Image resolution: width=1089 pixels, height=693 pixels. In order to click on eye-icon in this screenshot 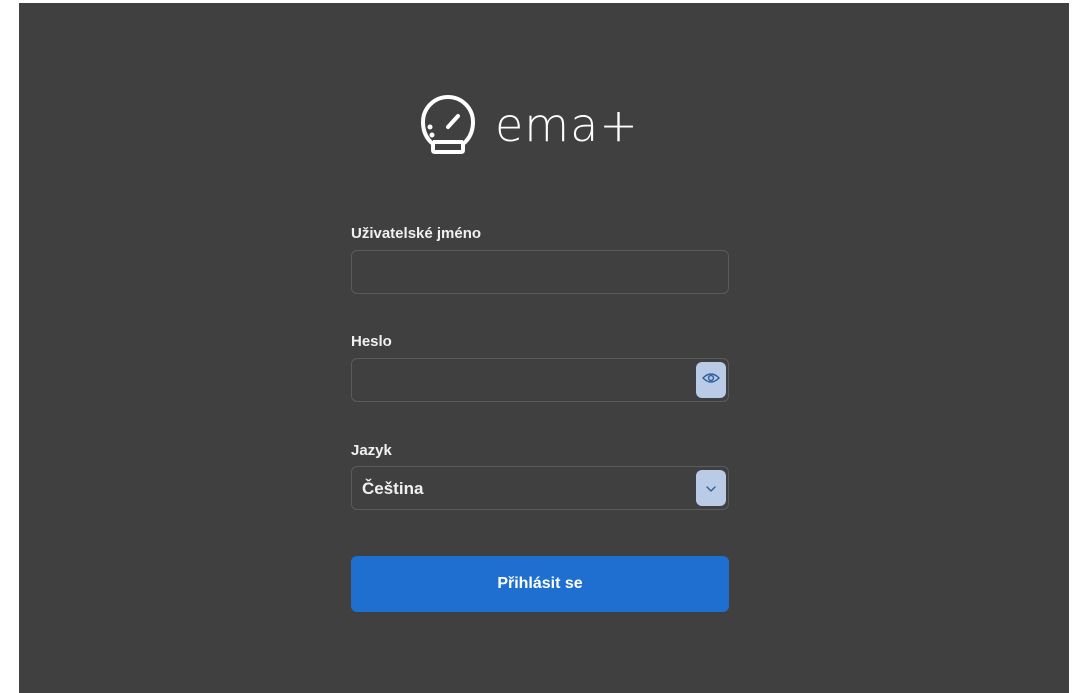, I will do `click(711, 380)`.